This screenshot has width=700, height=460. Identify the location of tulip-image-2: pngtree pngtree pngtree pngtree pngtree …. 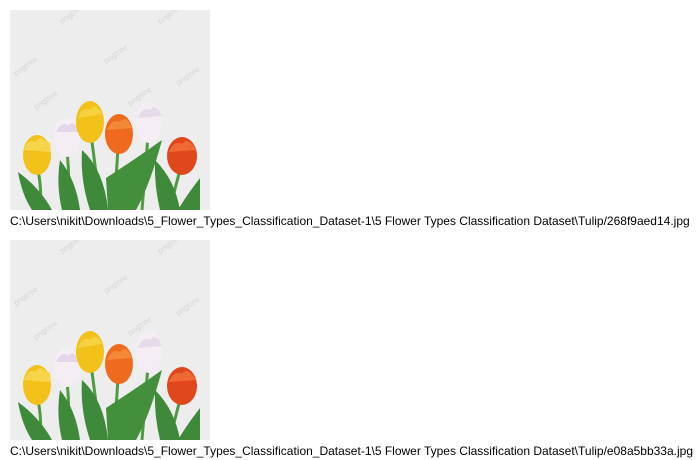
(110, 340).